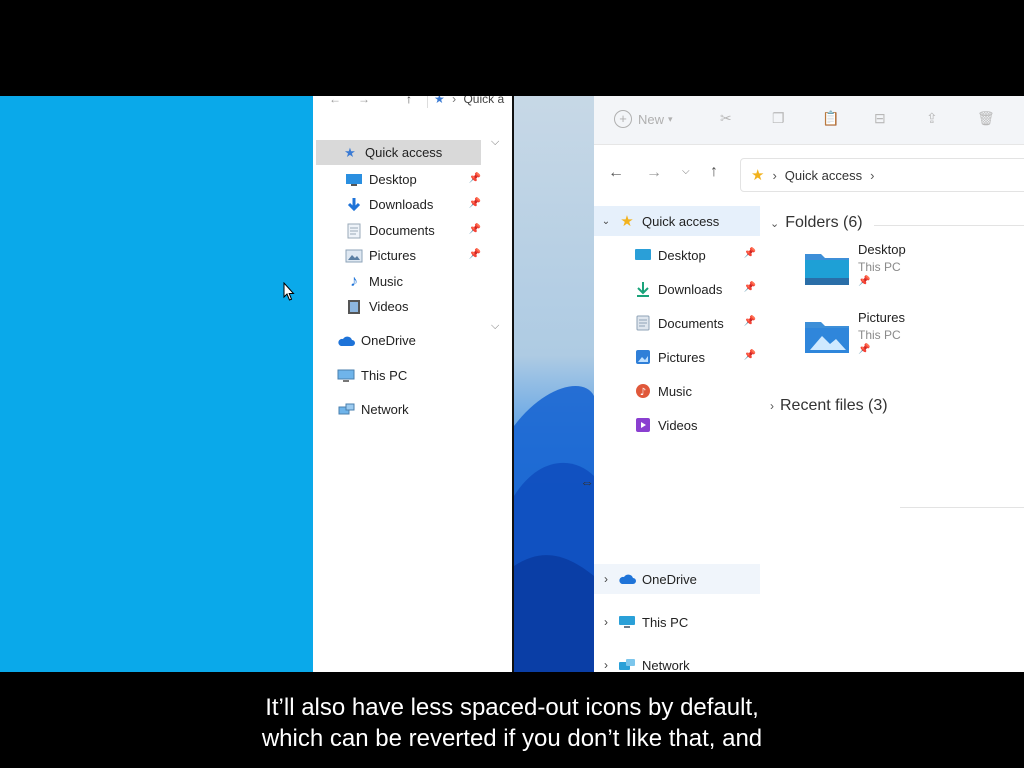 This screenshot has width=1024, height=768. I want to click on sidebar-item-network: › Network, so click(677, 661).